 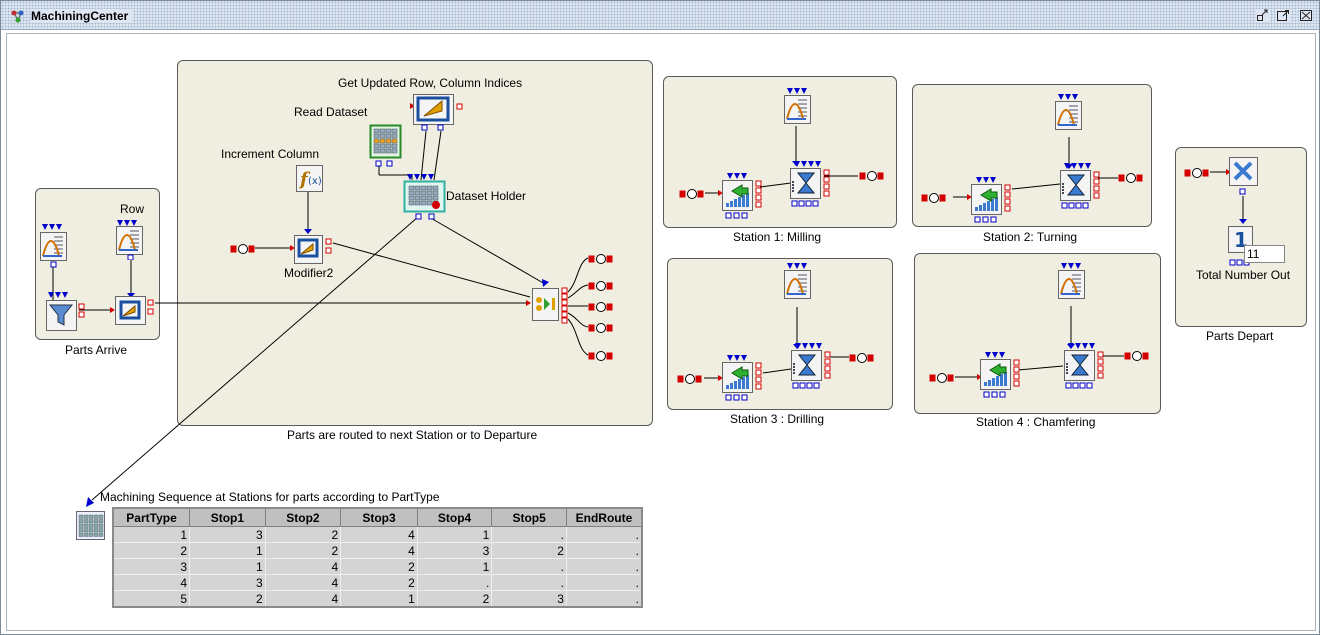 What do you see at coordinates (529, 517) in the screenshot?
I see `column-header: Stop5` at bounding box center [529, 517].